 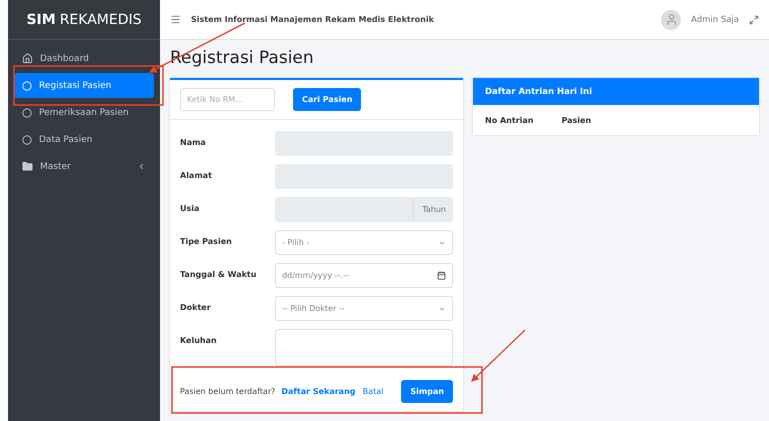 I want to click on textarea-field, so click(x=364, y=347).